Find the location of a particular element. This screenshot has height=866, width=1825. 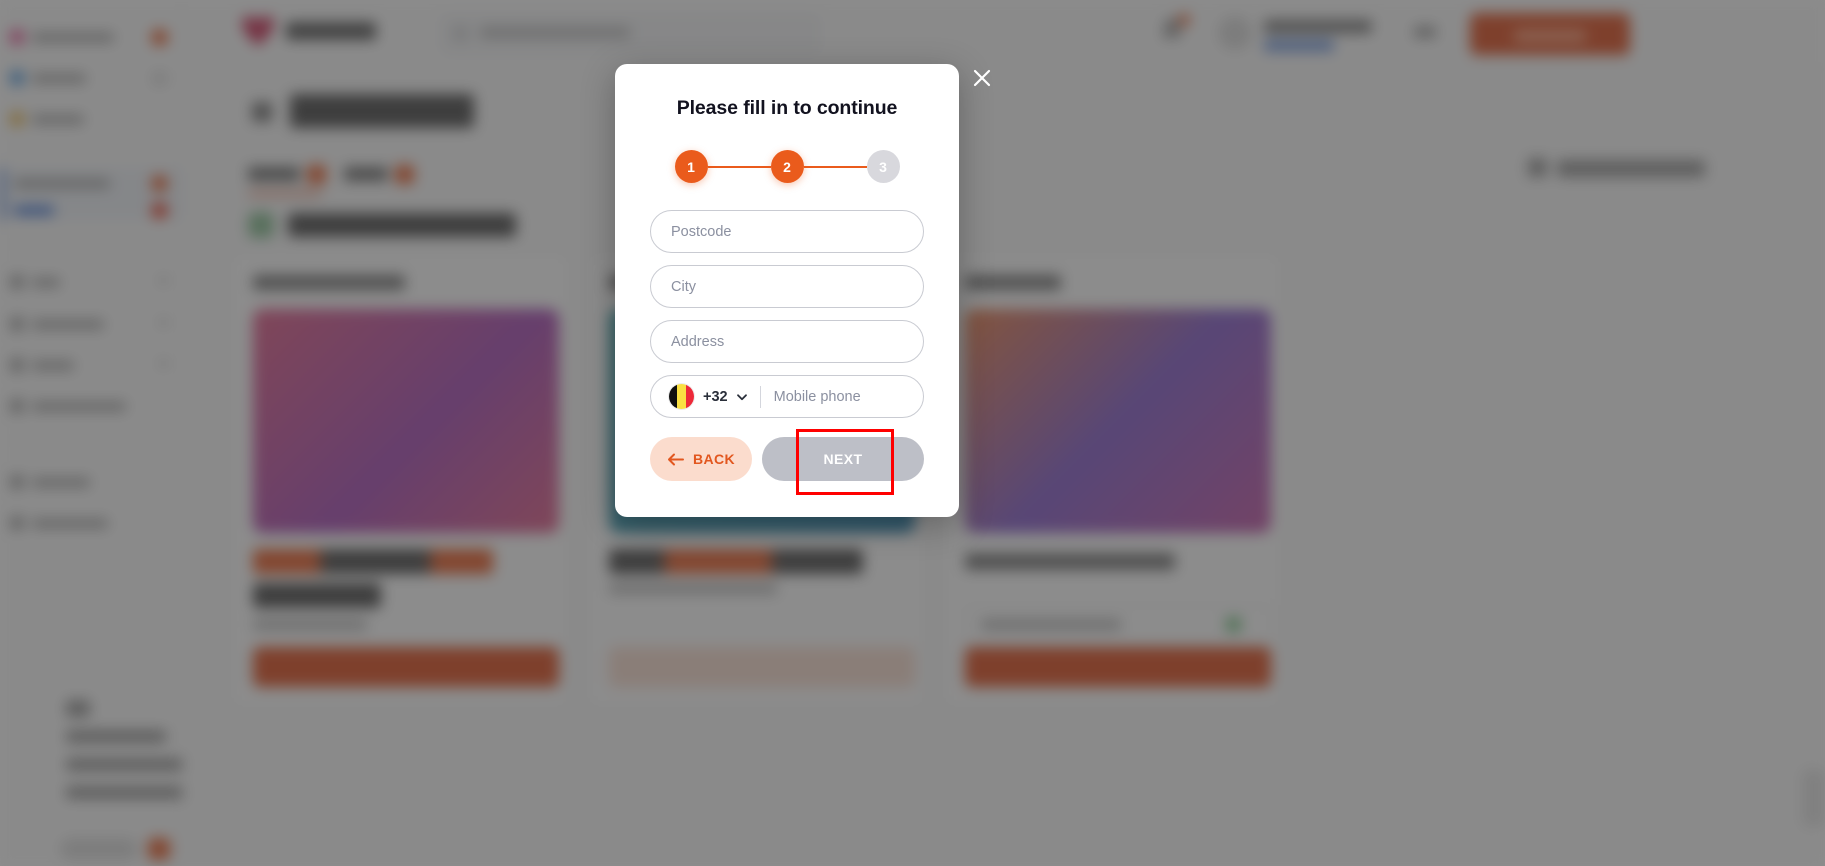

step-1: 1 is located at coordinates (691, 166).